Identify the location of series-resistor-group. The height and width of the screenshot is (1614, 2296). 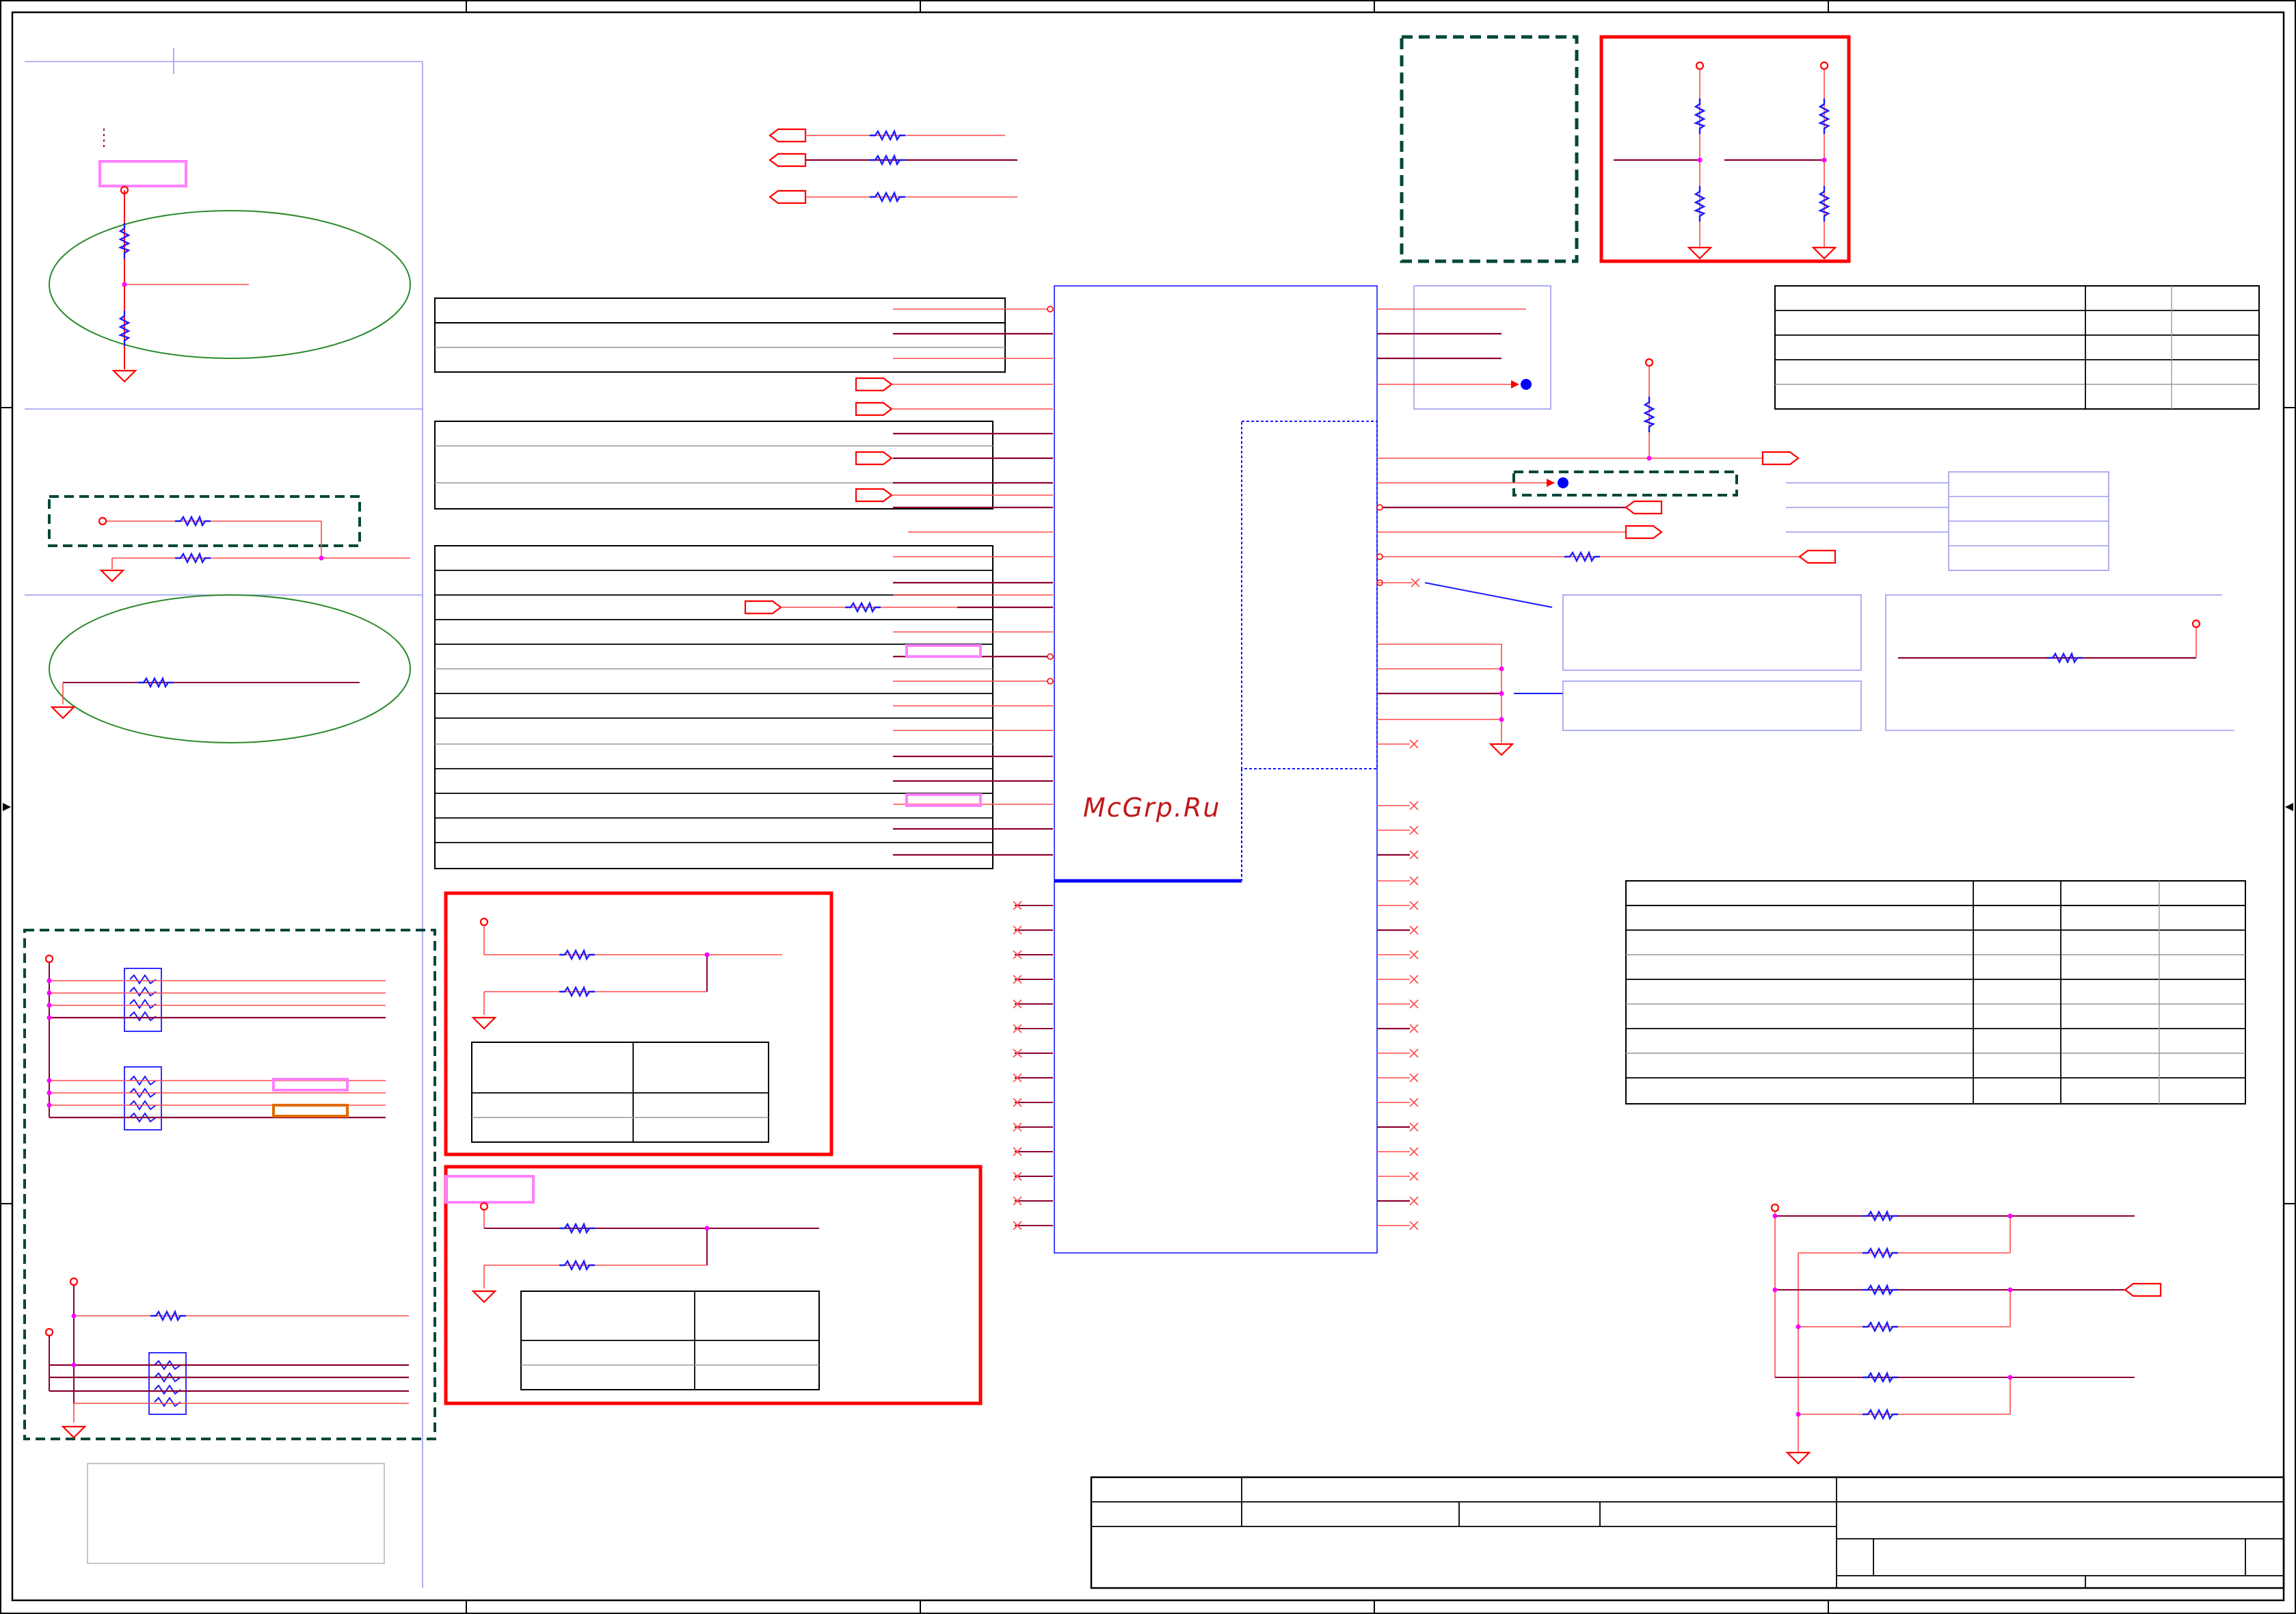
(893, 166).